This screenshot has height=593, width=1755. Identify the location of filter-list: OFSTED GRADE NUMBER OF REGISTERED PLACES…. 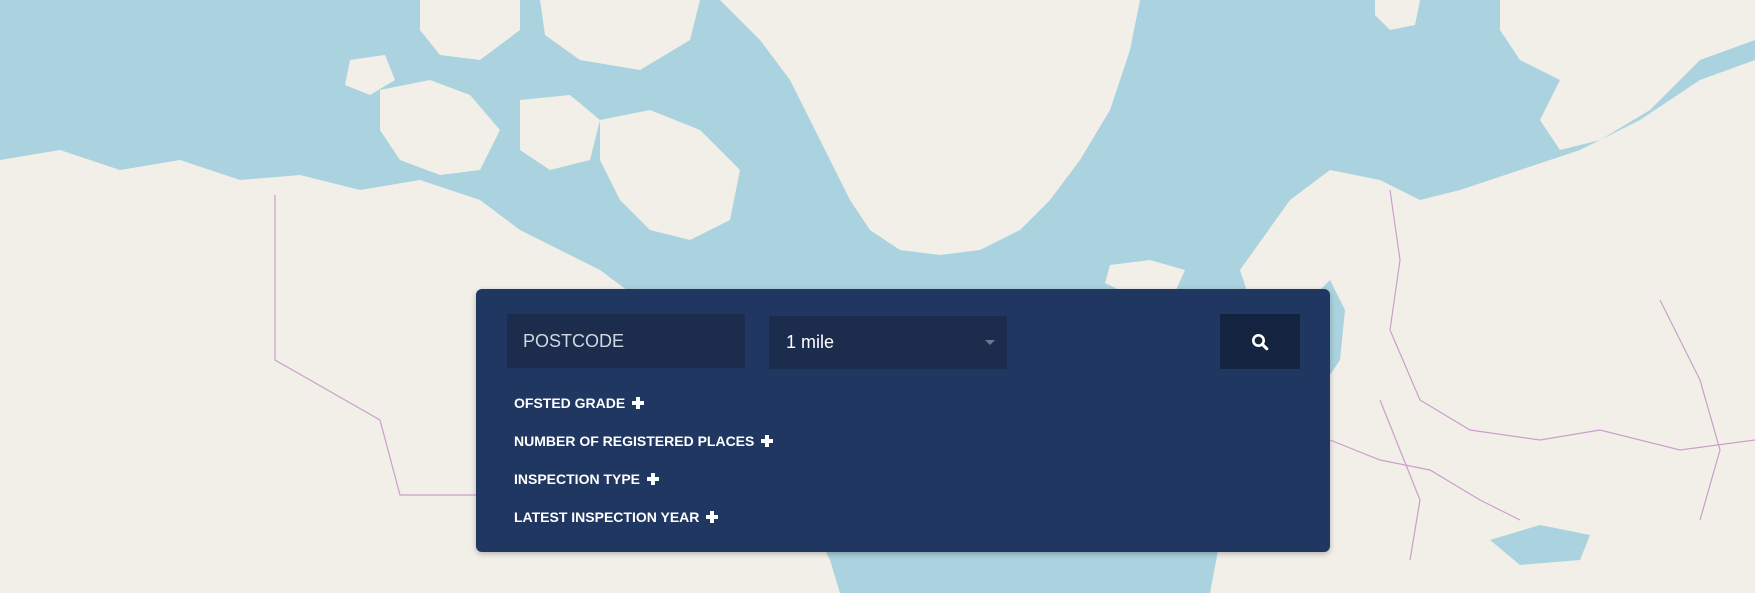
(644, 460).